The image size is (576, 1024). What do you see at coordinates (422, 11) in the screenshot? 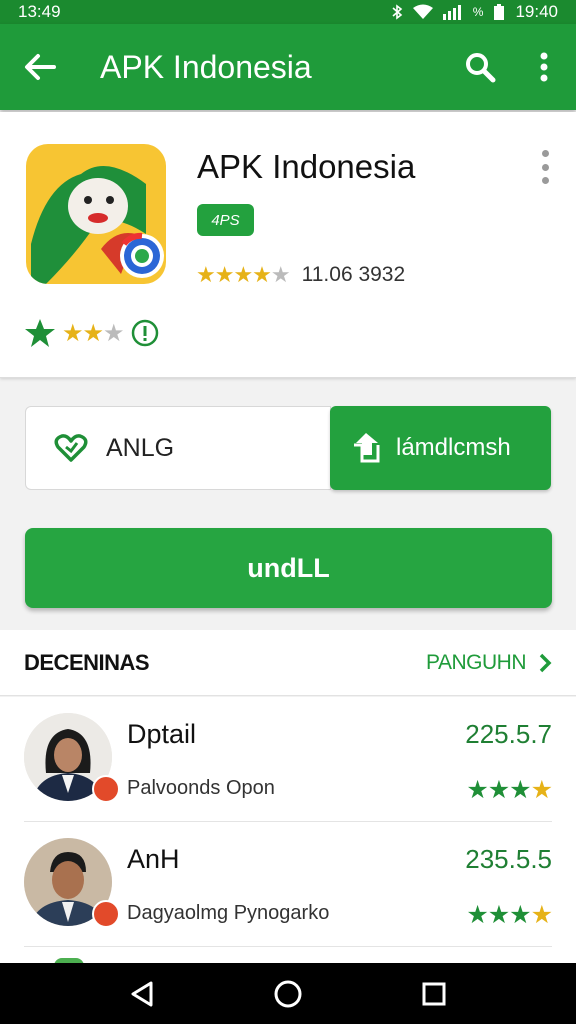
I see `wifi-icon` at bounding box center [422, 11].